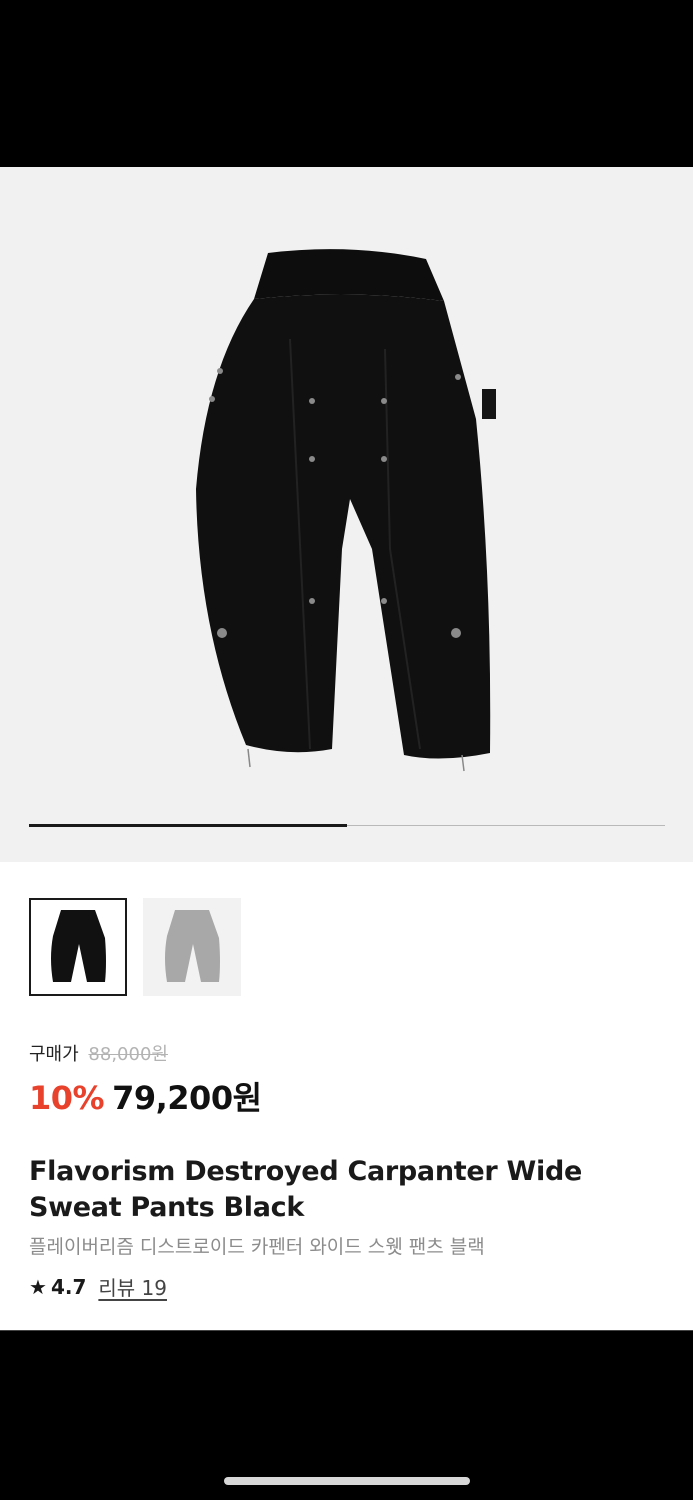 This screenshot has width=693, height=1500. I want to click on home-indicator, so click(347, 1481).